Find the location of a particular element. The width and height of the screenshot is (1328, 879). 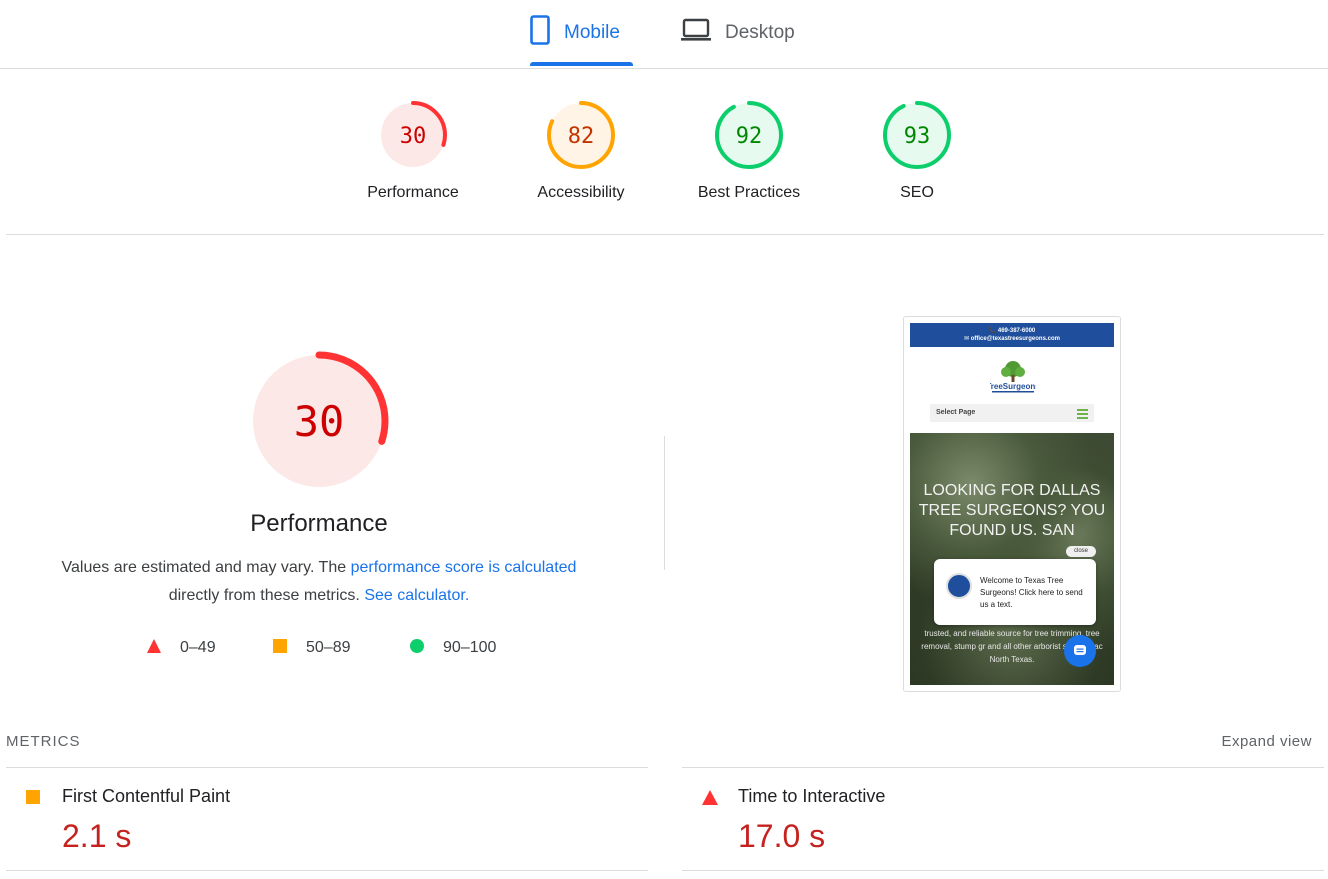

gauge-best-practices: 92 Best Practices is located at coordinates (749, 151).